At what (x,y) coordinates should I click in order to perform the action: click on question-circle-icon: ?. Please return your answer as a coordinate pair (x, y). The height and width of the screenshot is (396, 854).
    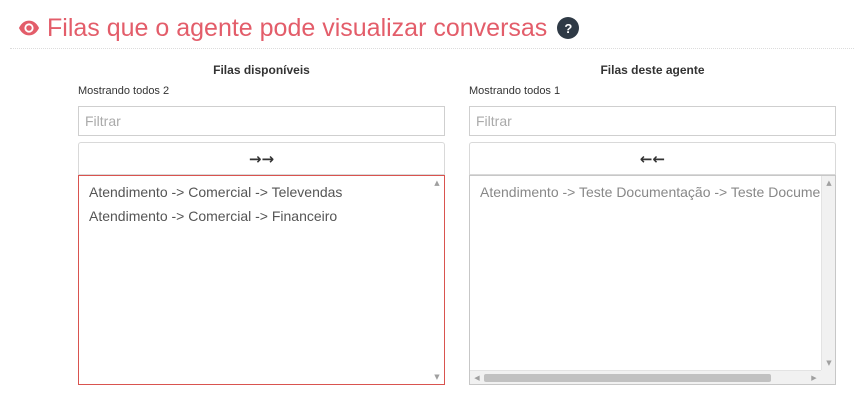
    Looking at the image, I should click on (568, 28).